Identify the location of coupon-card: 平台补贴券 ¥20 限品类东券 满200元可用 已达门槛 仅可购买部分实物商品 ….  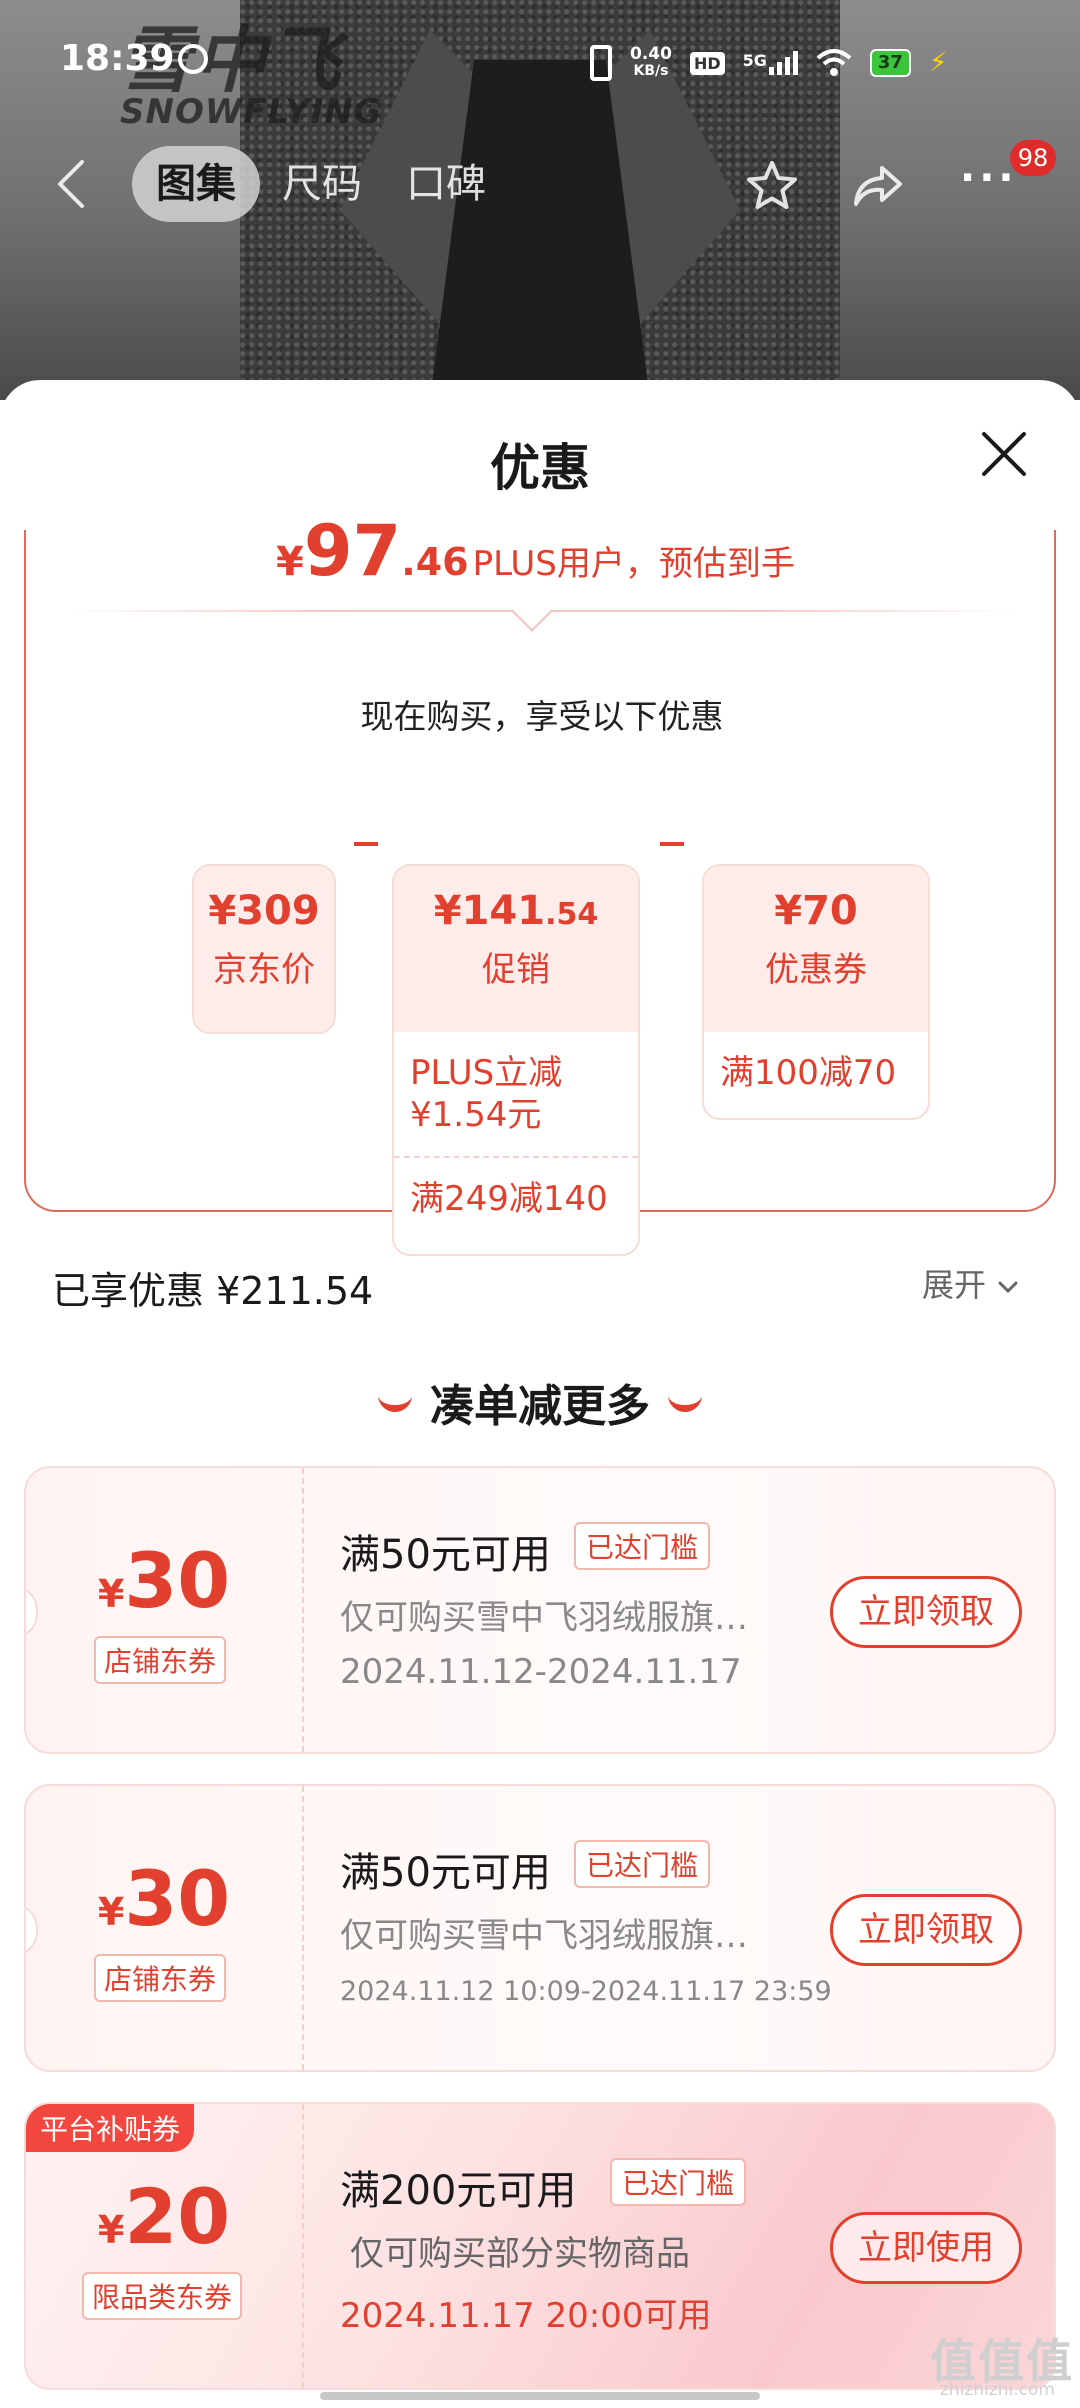
(540, 2246).